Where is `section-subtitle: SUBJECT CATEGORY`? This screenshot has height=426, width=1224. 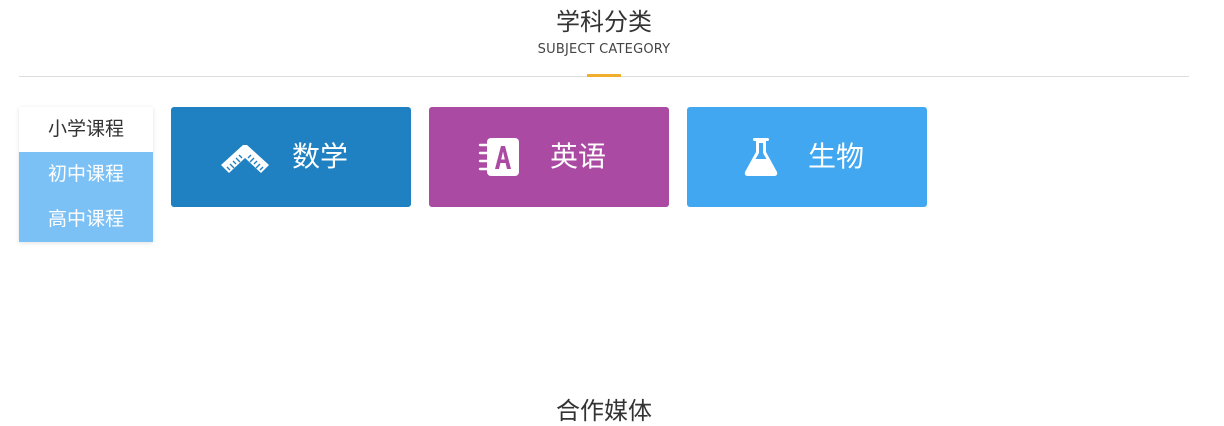
section-subtitle: SUBJECT CATEGORY is located at coordinates (604, 49).